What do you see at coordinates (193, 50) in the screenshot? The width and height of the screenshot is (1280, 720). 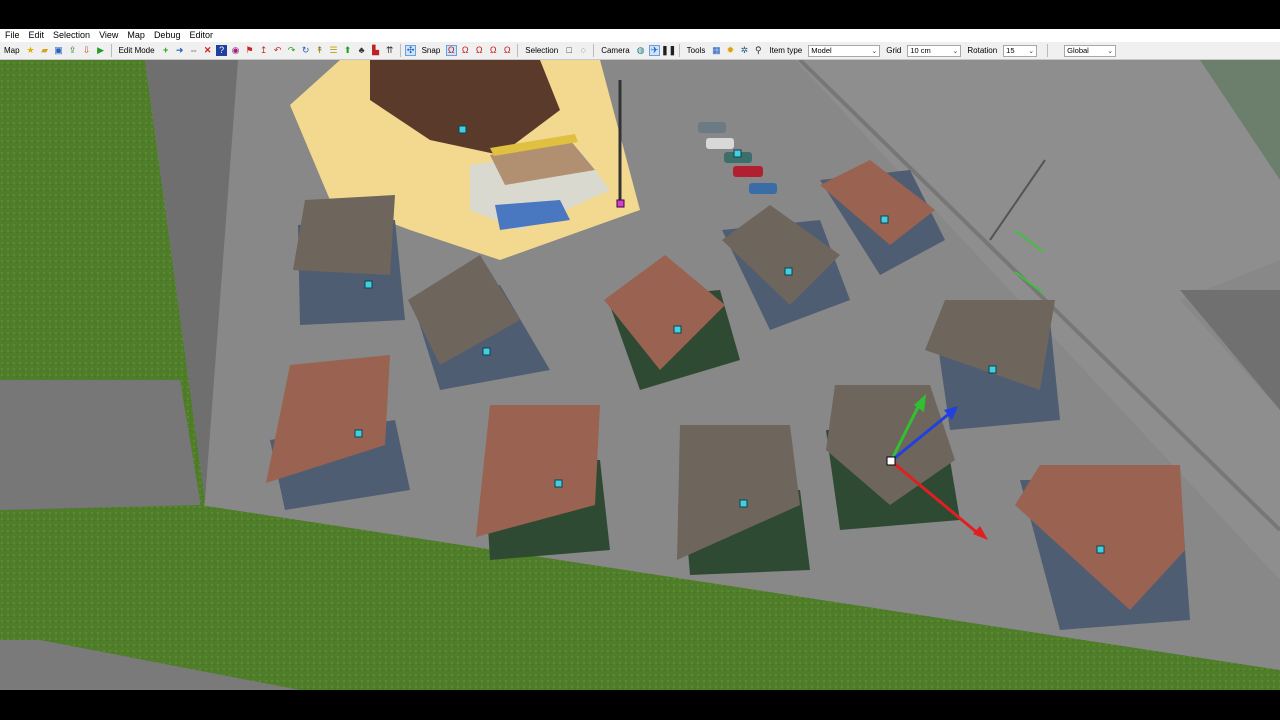 I see `swap-icon: ⇔` at bounding box center [193, 50].